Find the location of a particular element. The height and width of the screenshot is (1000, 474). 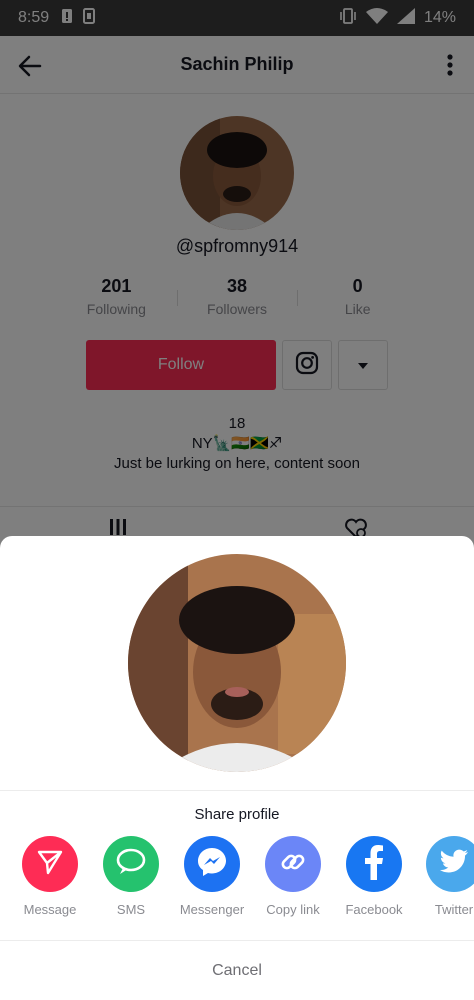

share-copy-link: Copy link is located at coordinates (293, 876).